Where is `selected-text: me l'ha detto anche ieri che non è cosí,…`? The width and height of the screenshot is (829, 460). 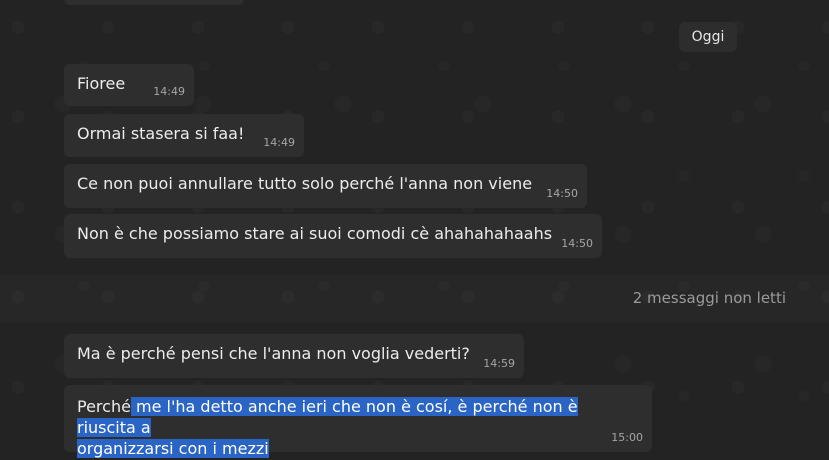 selected-text: me l'ha detto anche ieri che non è cosí,… is located at coordinates (327, 417).